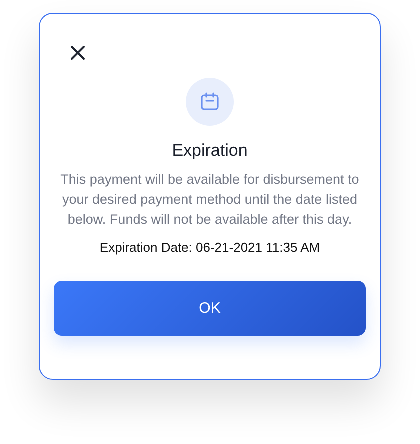 The height and width of the screenshot is (444, 420). I want to click on close-icon, so click(78, 53).